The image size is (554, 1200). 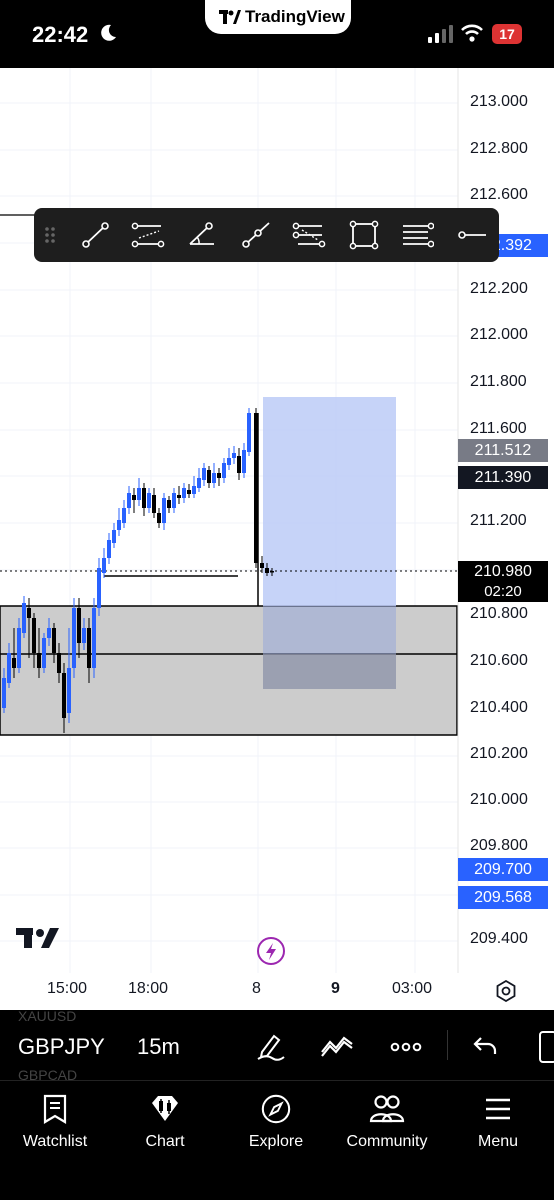 I want to click on indicators-icon, so click(x=337, y=1045).